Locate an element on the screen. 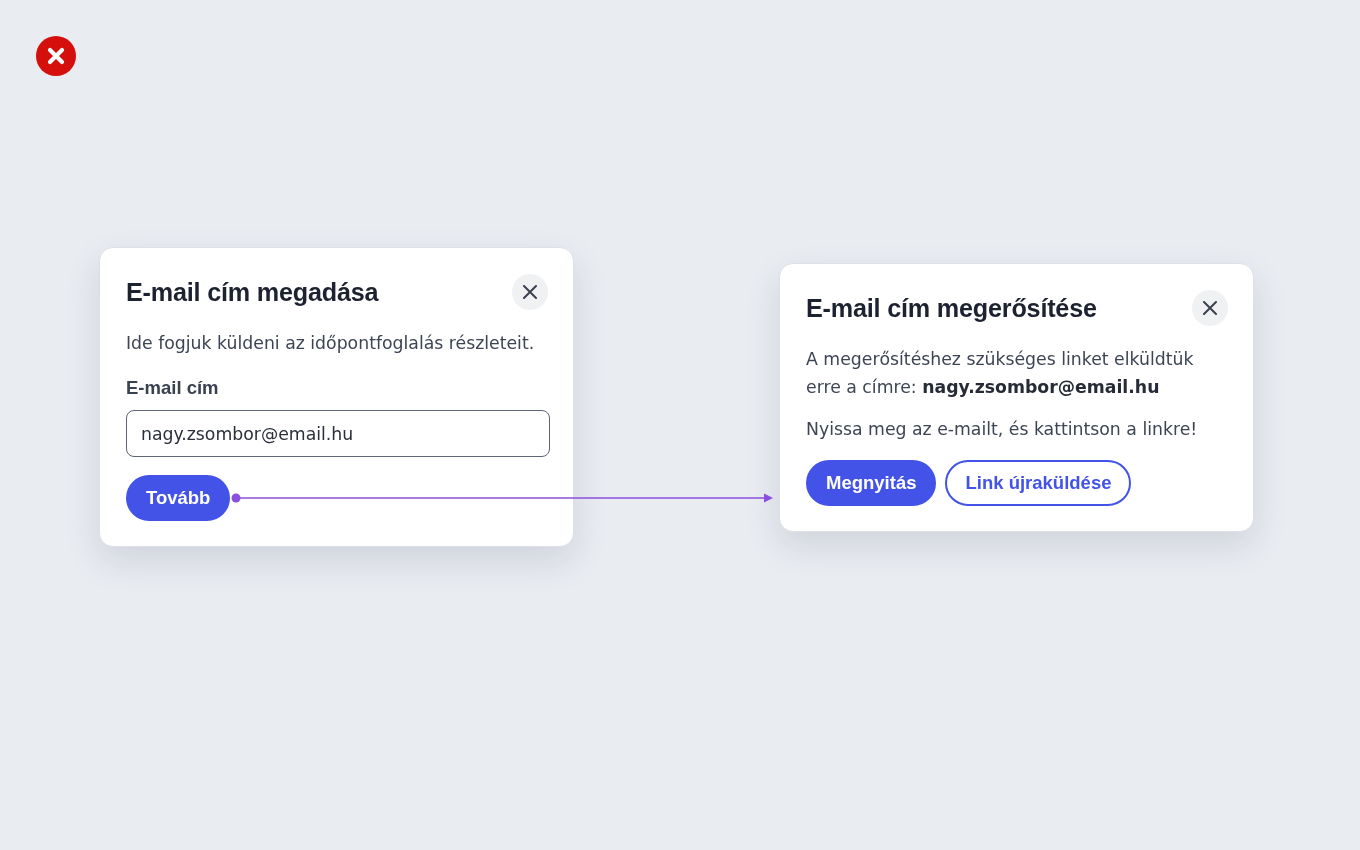  x-circle-icon is located at coordinates (56, 56).